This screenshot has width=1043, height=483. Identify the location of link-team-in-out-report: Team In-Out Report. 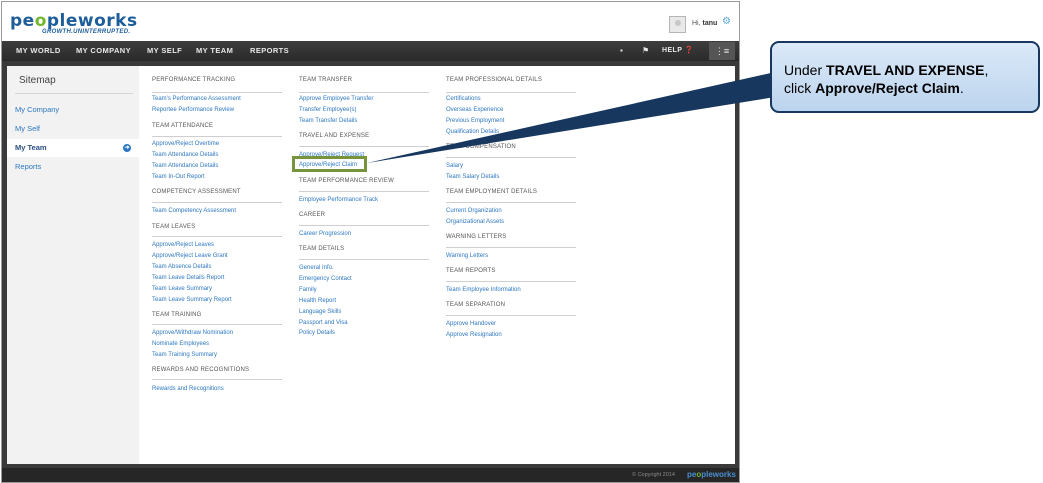
(178, 177).